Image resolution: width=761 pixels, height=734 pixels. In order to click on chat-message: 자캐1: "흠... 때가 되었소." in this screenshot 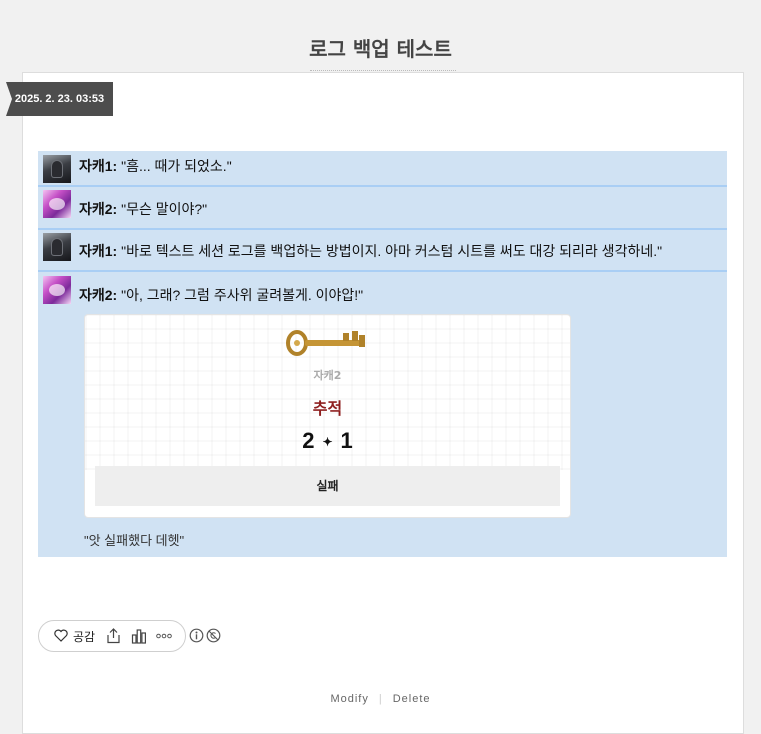, I will do `click(382, 168)`.